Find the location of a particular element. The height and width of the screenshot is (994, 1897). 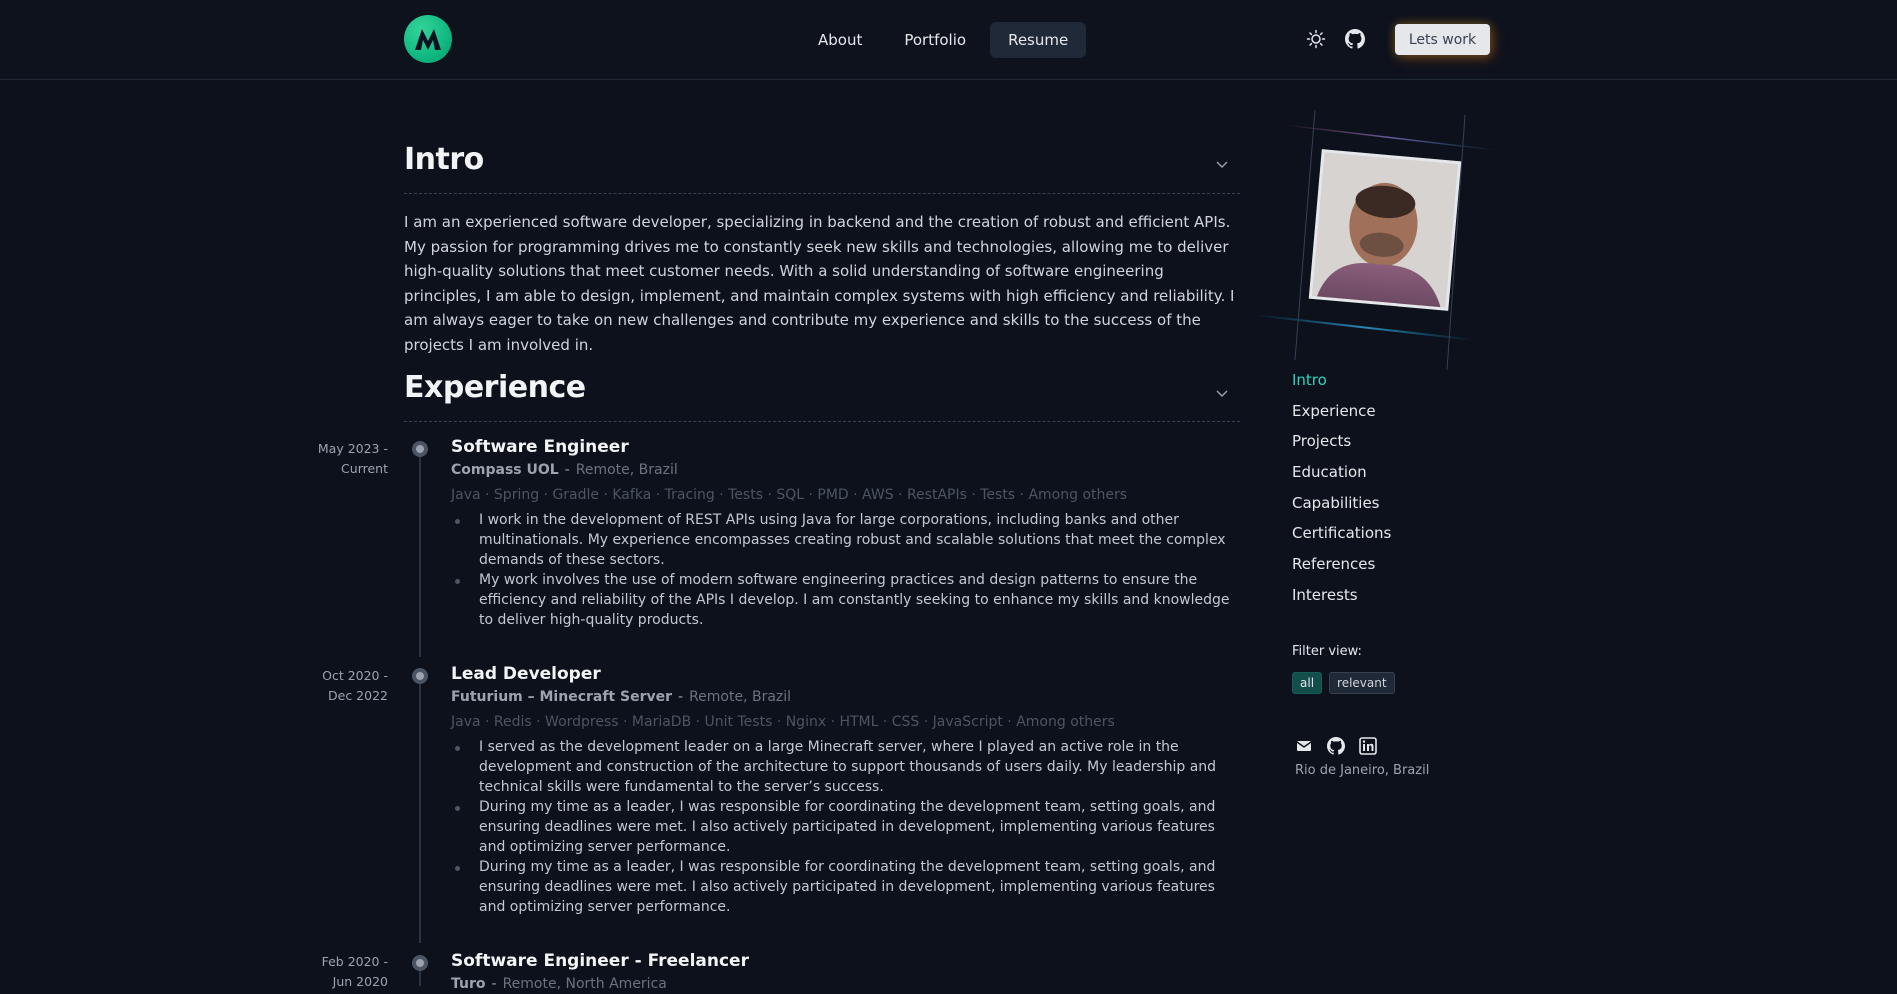

nav-portfolio: Portfolio is located at coordinates (935, 40).